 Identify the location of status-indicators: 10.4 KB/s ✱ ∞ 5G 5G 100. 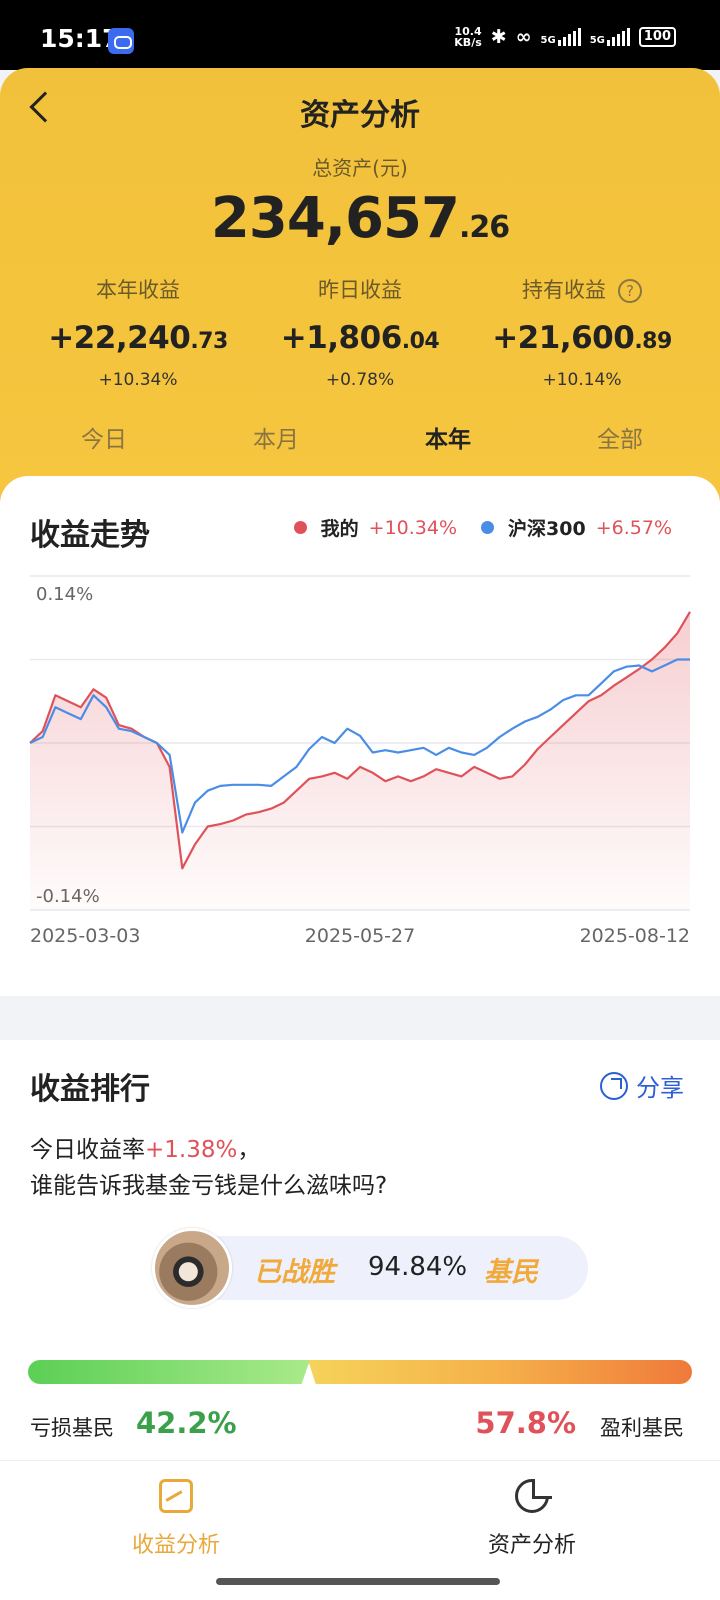
(565, 37).